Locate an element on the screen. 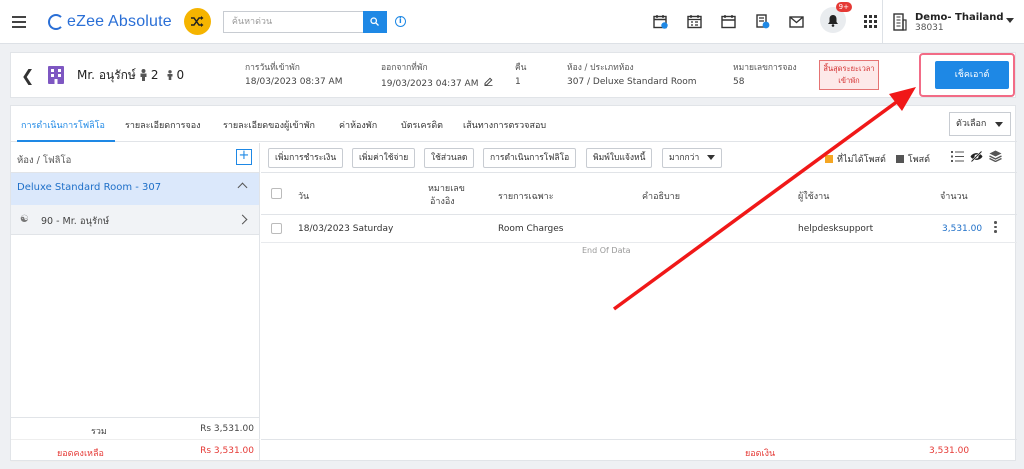  layers-icon is located at coordinates (995, 156).